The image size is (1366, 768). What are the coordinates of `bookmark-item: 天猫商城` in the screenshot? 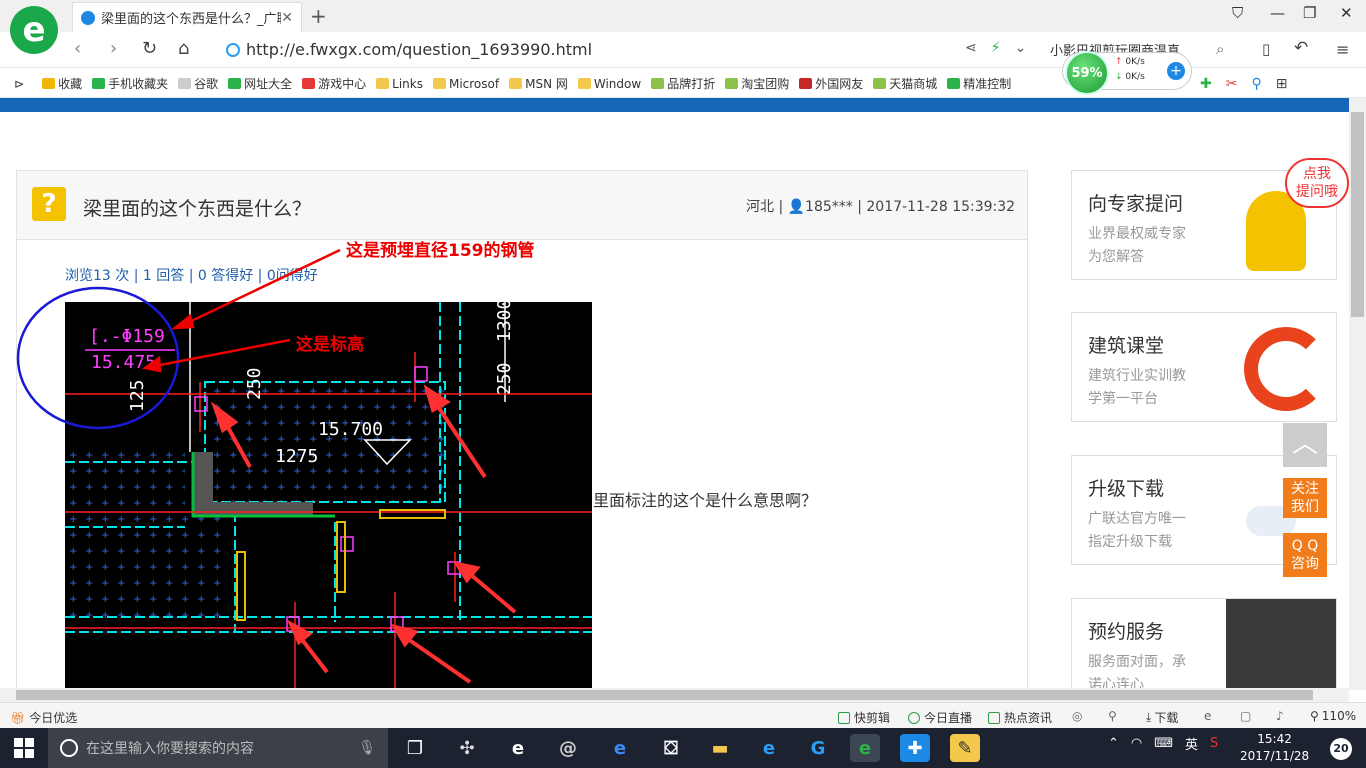 It's located at (905, 83).